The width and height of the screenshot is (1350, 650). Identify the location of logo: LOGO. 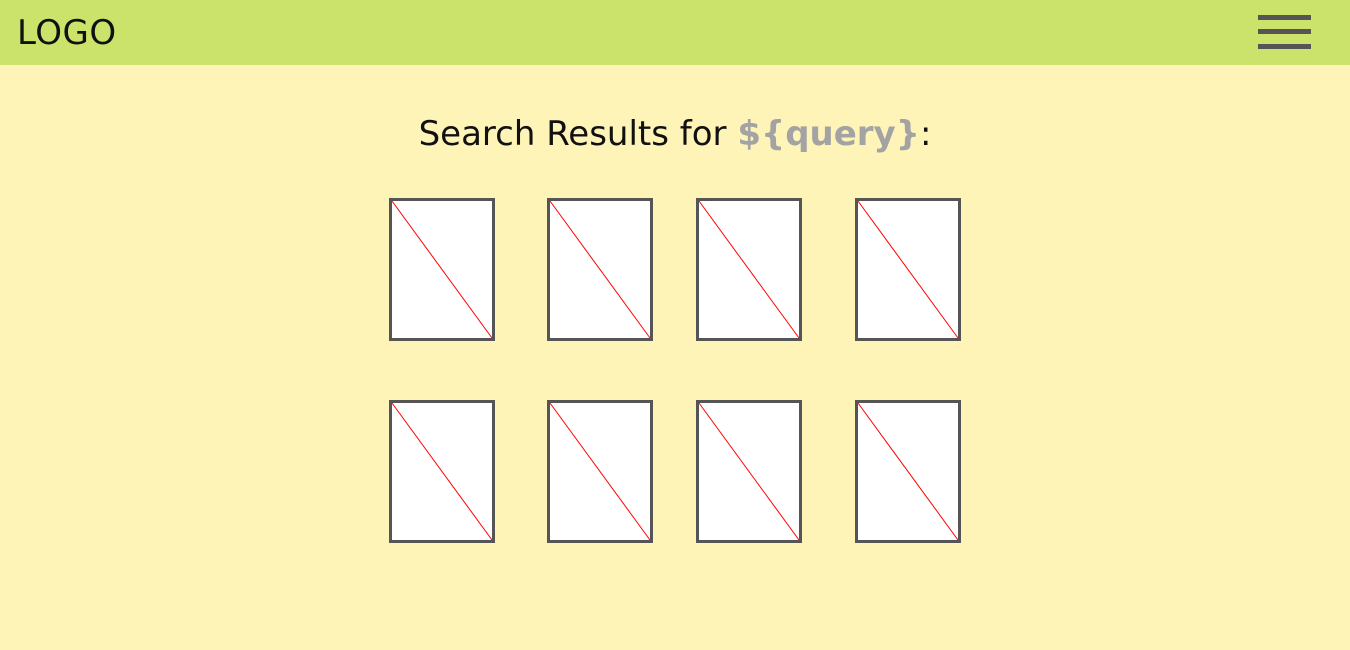
(67, 33).